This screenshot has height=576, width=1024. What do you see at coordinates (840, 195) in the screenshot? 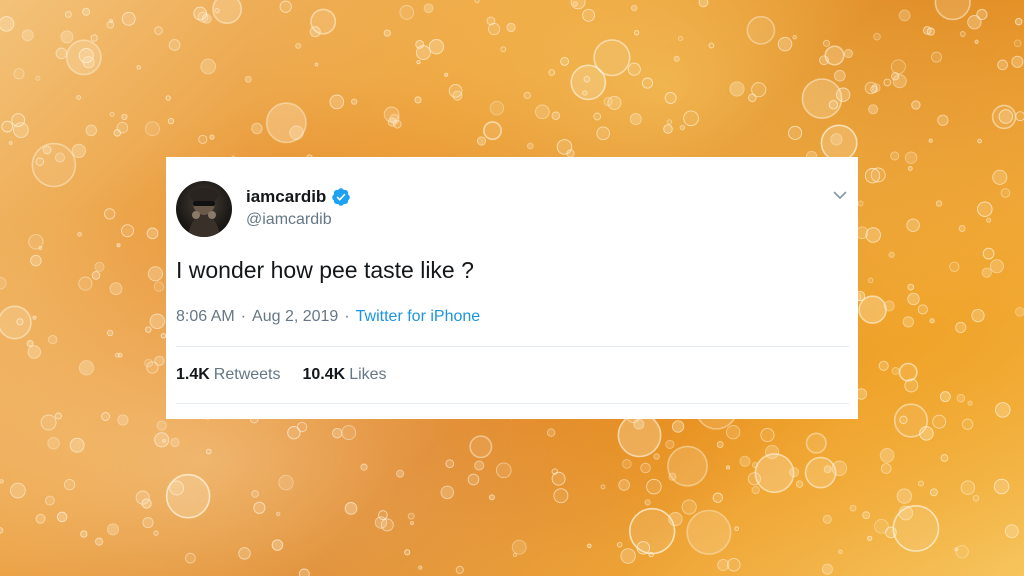
I see `chevron-down-icon` at bounding box center [840, 195].